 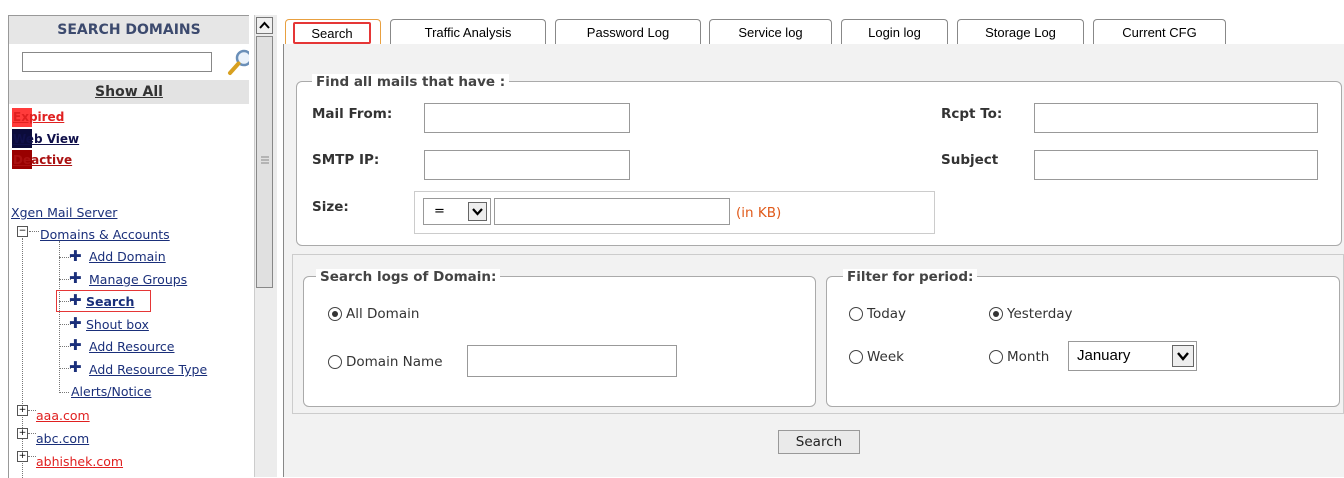 What do you see at coordinates (62, 438) in the screenshot?
I see `tree-domain-abc: abc.com` at bounding box center [62, 438].